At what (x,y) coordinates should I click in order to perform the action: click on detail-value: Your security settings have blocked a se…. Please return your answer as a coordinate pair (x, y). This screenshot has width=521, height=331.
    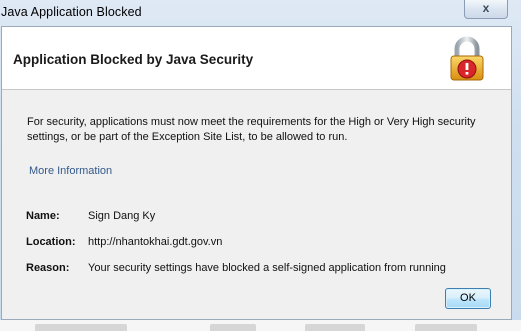
    Looking at the image, I should click on (267, 268).